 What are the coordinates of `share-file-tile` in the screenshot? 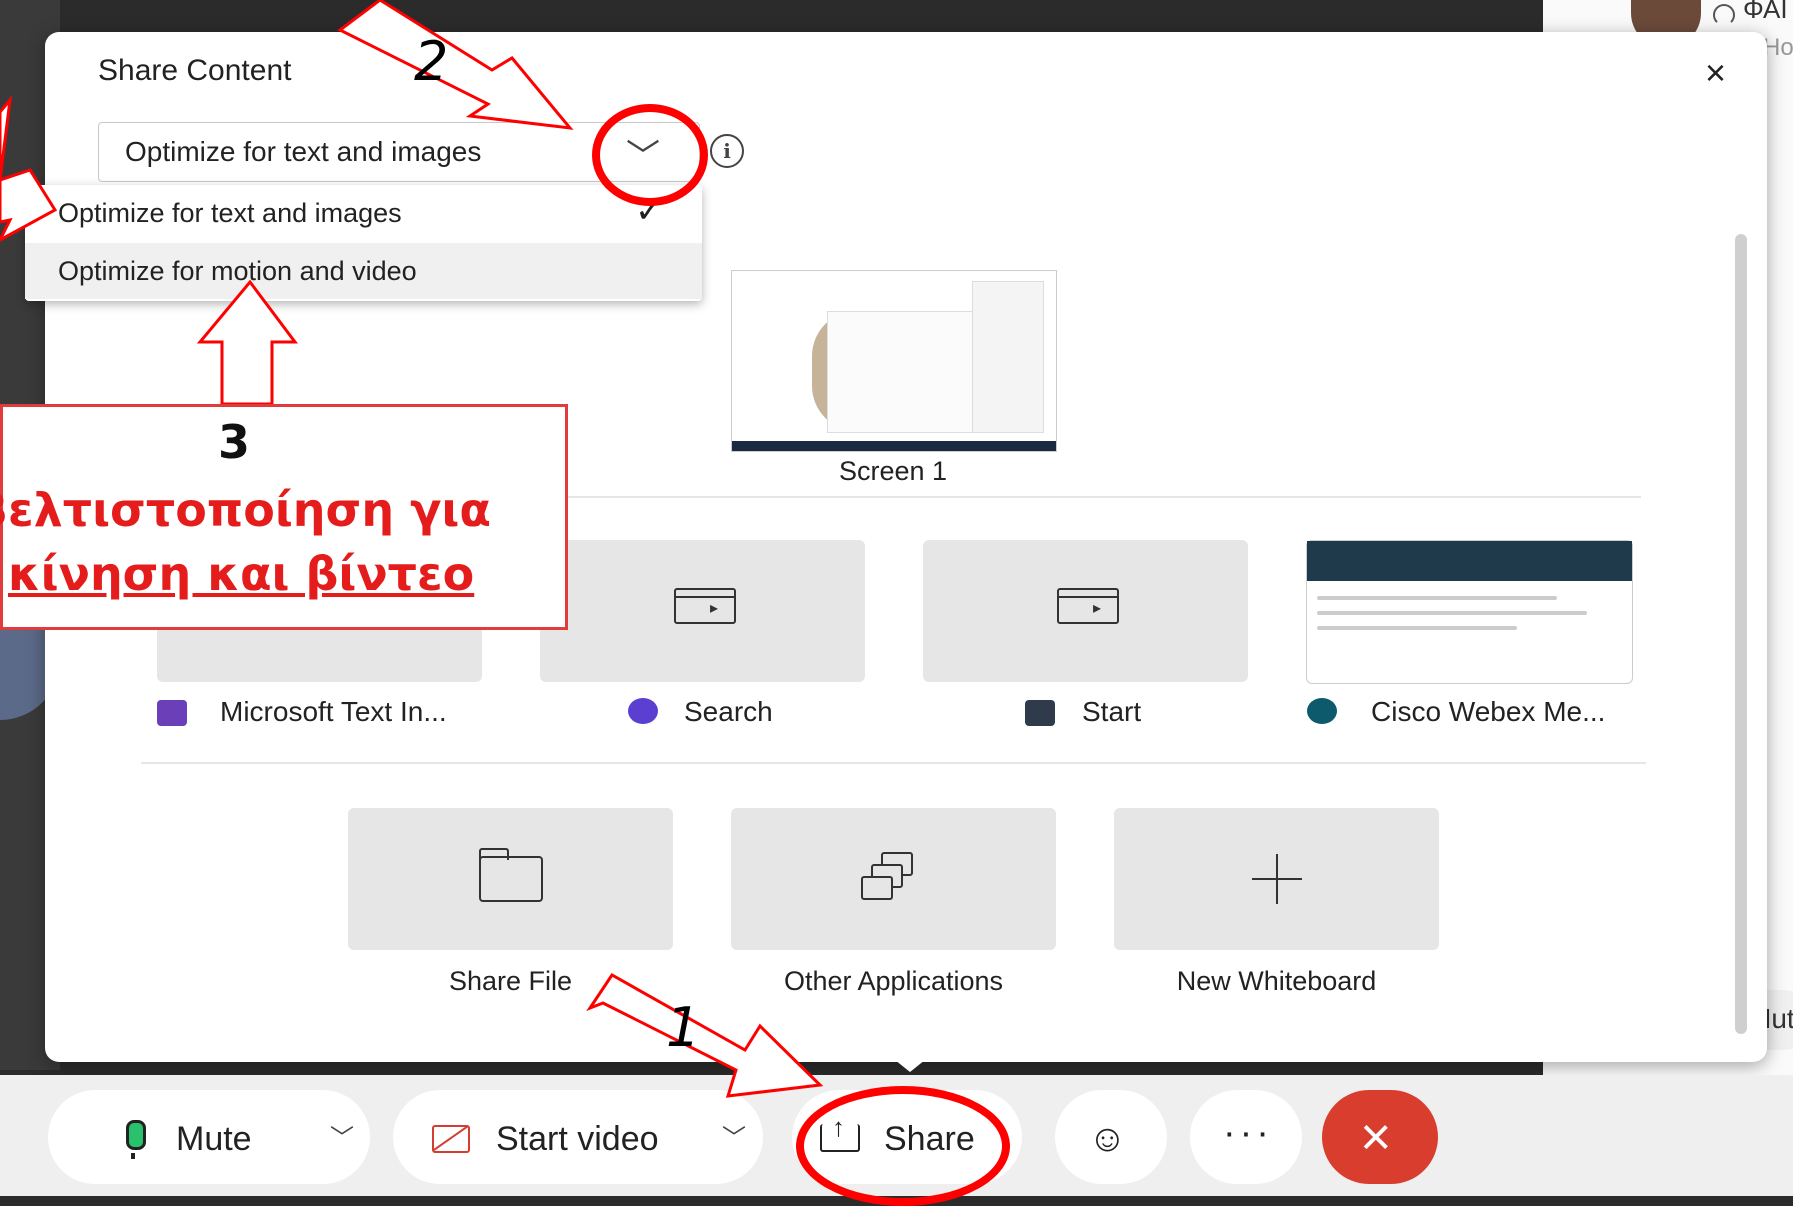 It's located at (510, 879).